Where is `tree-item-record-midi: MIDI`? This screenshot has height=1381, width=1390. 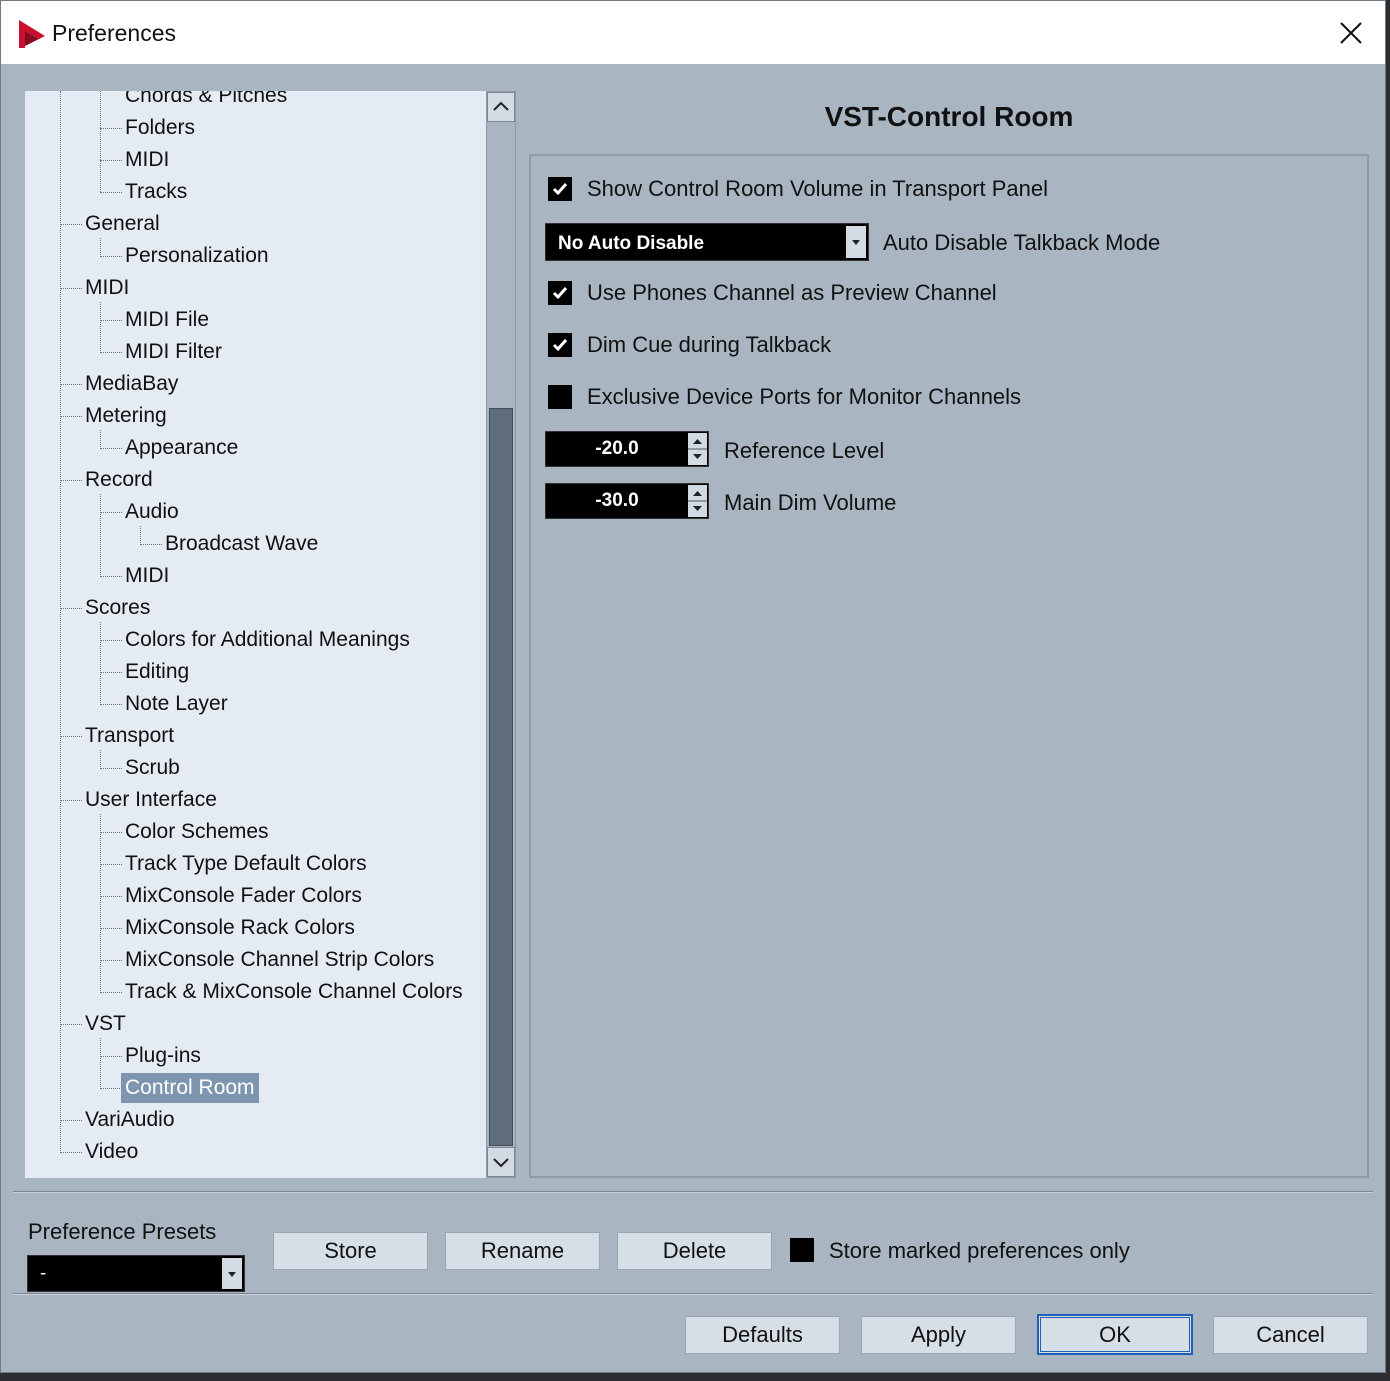
tree-item-record-midi: MIDI is located at coordinates (147, 576).